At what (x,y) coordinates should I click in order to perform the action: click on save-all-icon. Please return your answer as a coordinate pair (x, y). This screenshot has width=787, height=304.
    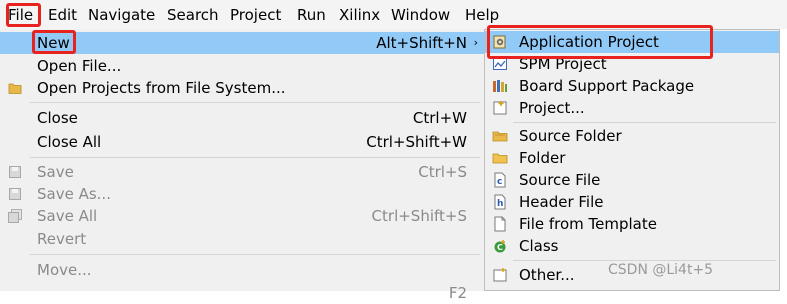
    Looking at the image, I should click on (15, 216).